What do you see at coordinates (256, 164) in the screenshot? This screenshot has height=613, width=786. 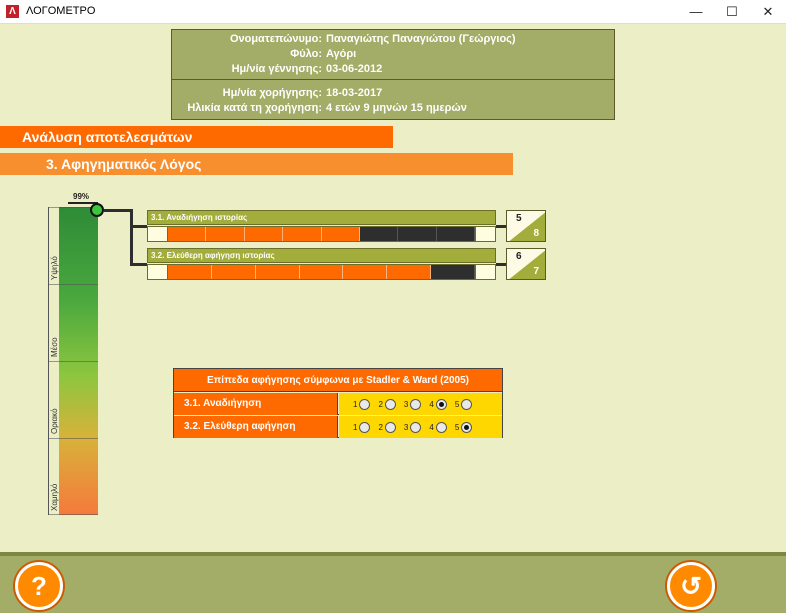 I see `narrative-section-header: 3. Αφηγηματικός Λόγος` at bounding box center [256, 164].